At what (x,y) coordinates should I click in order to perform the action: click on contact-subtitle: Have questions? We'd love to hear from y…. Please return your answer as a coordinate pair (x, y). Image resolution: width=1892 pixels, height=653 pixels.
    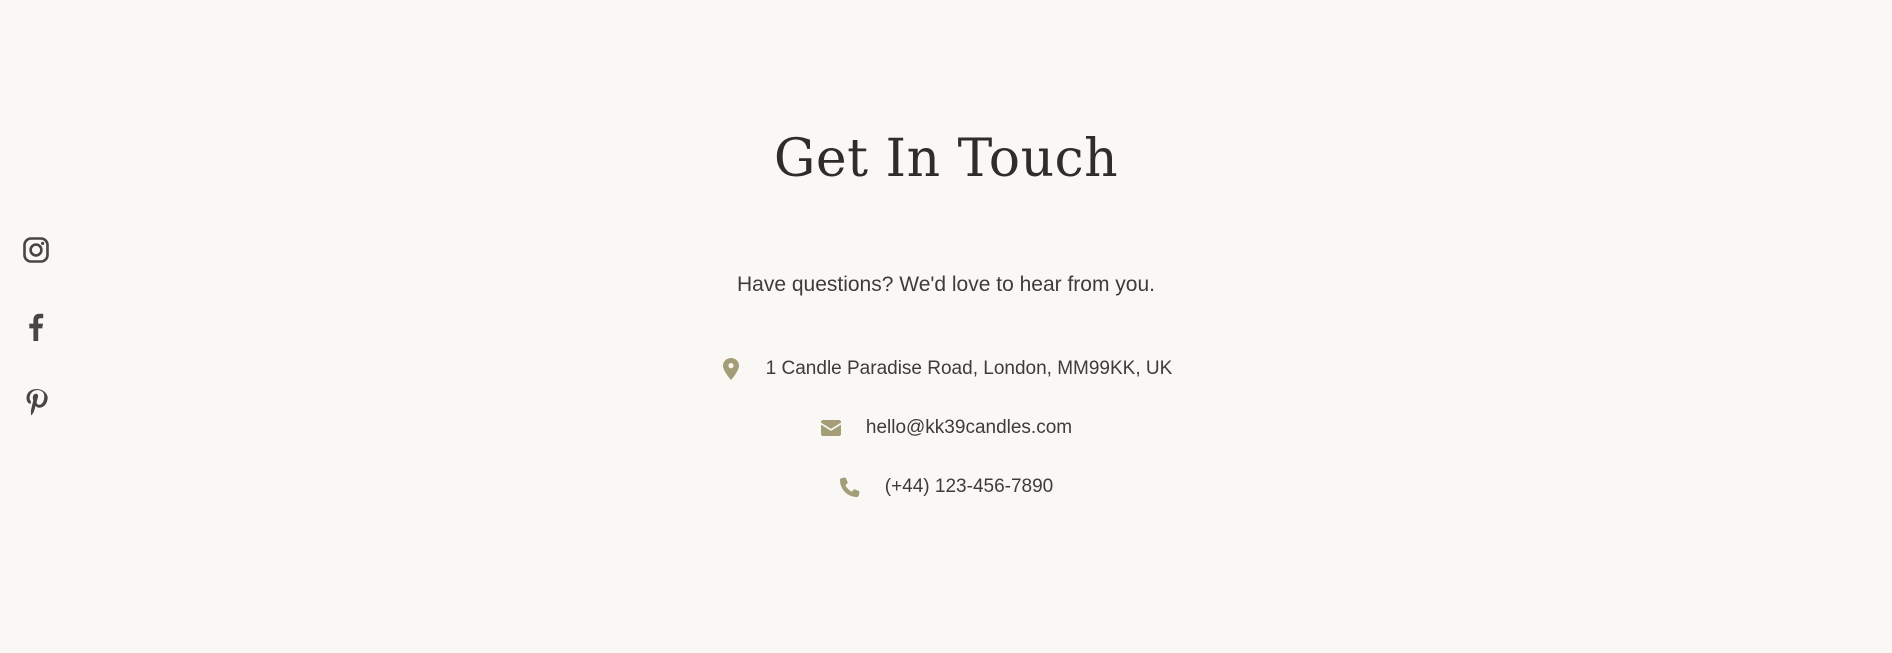
    Looking at the image, I should click on (945, 284).